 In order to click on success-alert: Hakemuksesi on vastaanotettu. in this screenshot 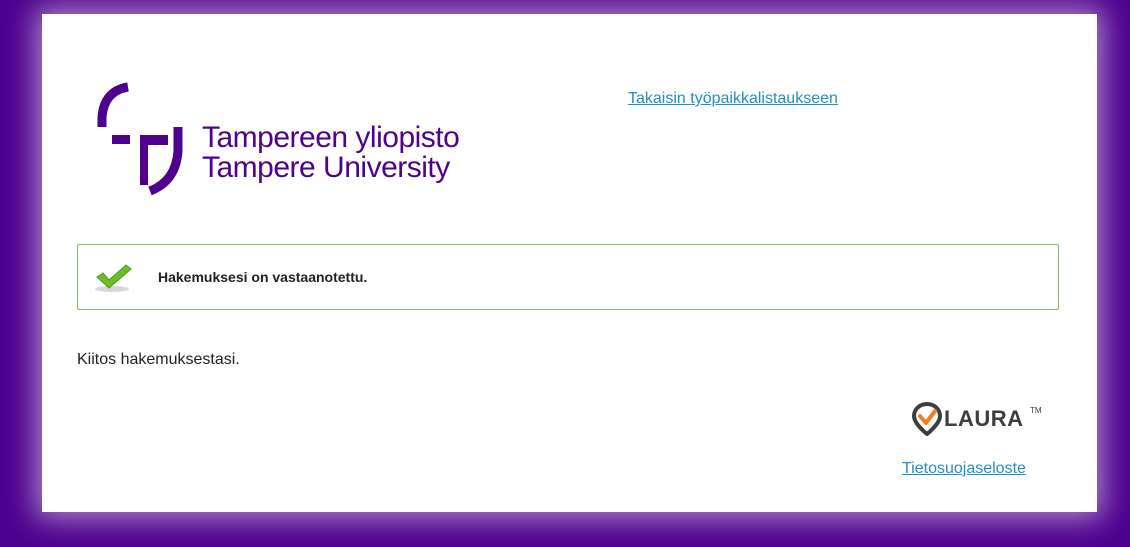, I will do `click(568, 277)`.